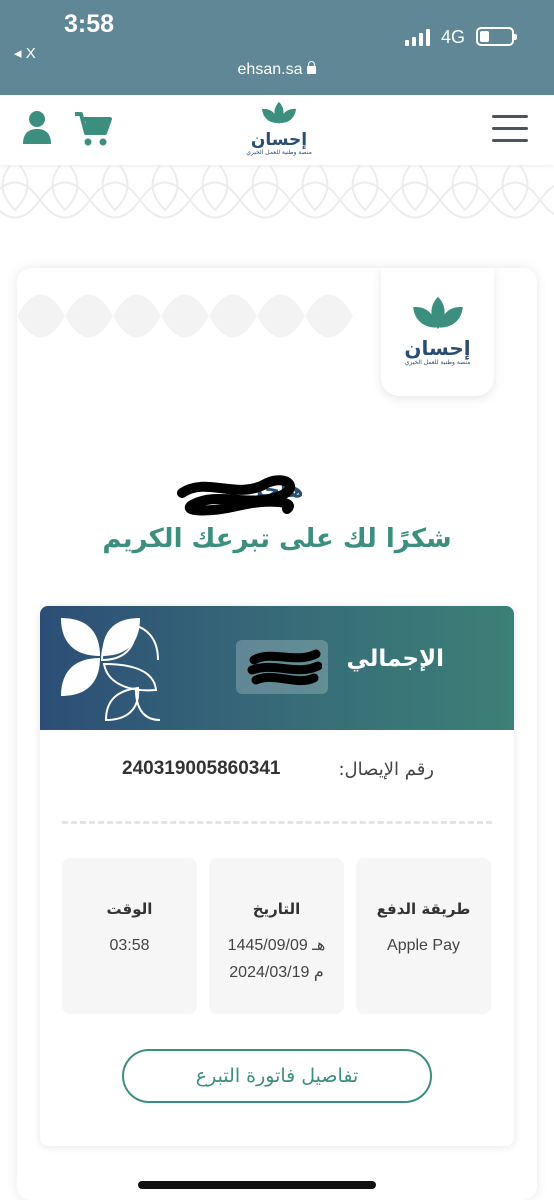  What do you see at coordinates (277, 539) in the screenshot?
I see `thanks-message: شكرًا لك على تبرعك الكريم` at bounding box center [277, 539].